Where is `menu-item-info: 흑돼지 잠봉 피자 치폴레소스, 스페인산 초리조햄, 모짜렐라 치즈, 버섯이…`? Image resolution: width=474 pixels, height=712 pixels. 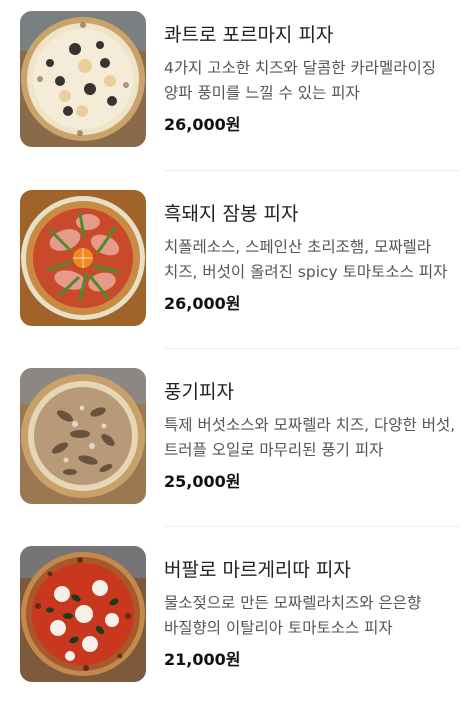
menu-item-info: 흑돼지 잠봉 피자 치폴레소스, 스페인산 초리조햄, 모짜렐라 치즈, 버섯이… is located at coordinates (314, 258).